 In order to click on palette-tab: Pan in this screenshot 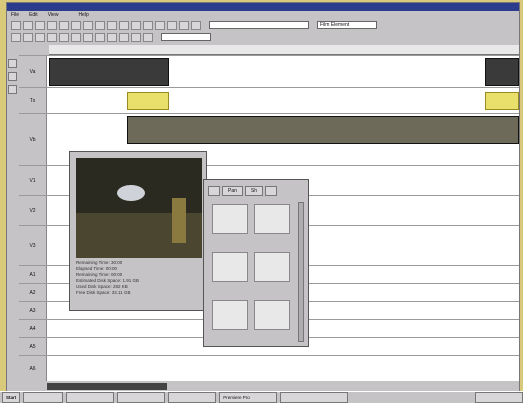, I will do `click(232, 191)`.